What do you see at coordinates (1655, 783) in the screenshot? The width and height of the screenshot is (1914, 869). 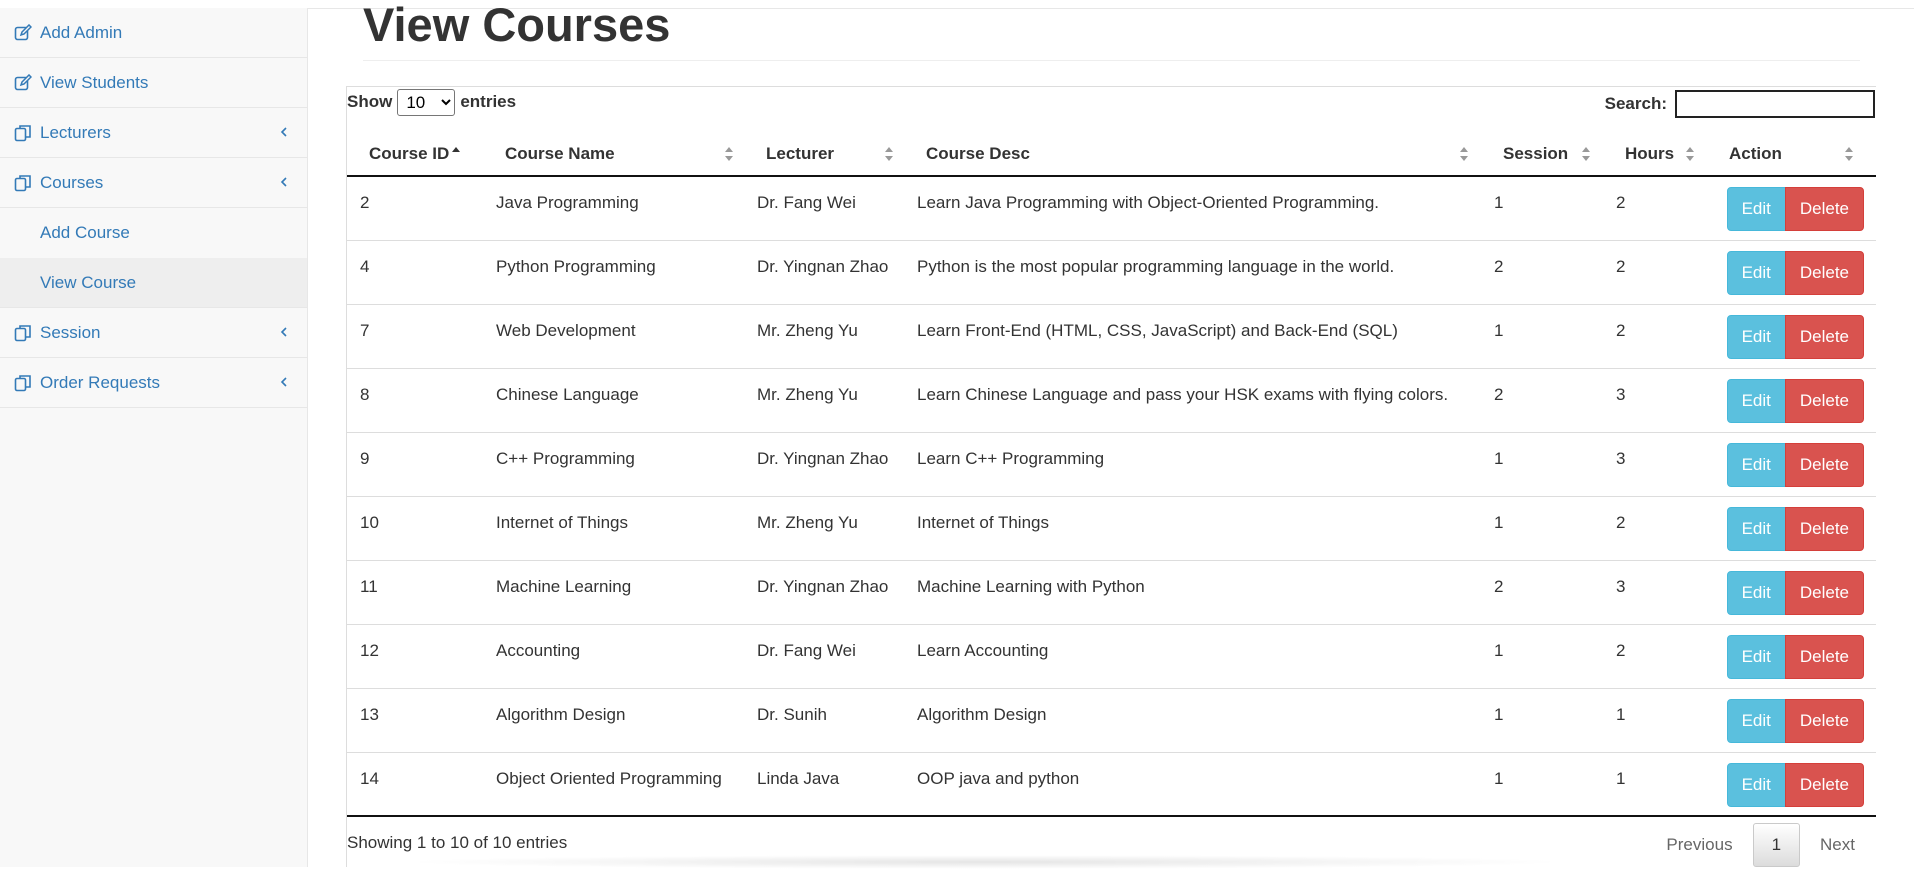 I see `cell-hours: 1` at bounding box center [1655, 783].